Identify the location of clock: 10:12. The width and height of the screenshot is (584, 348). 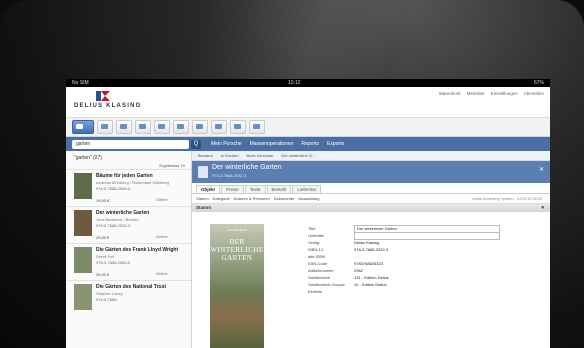
(294, 83).